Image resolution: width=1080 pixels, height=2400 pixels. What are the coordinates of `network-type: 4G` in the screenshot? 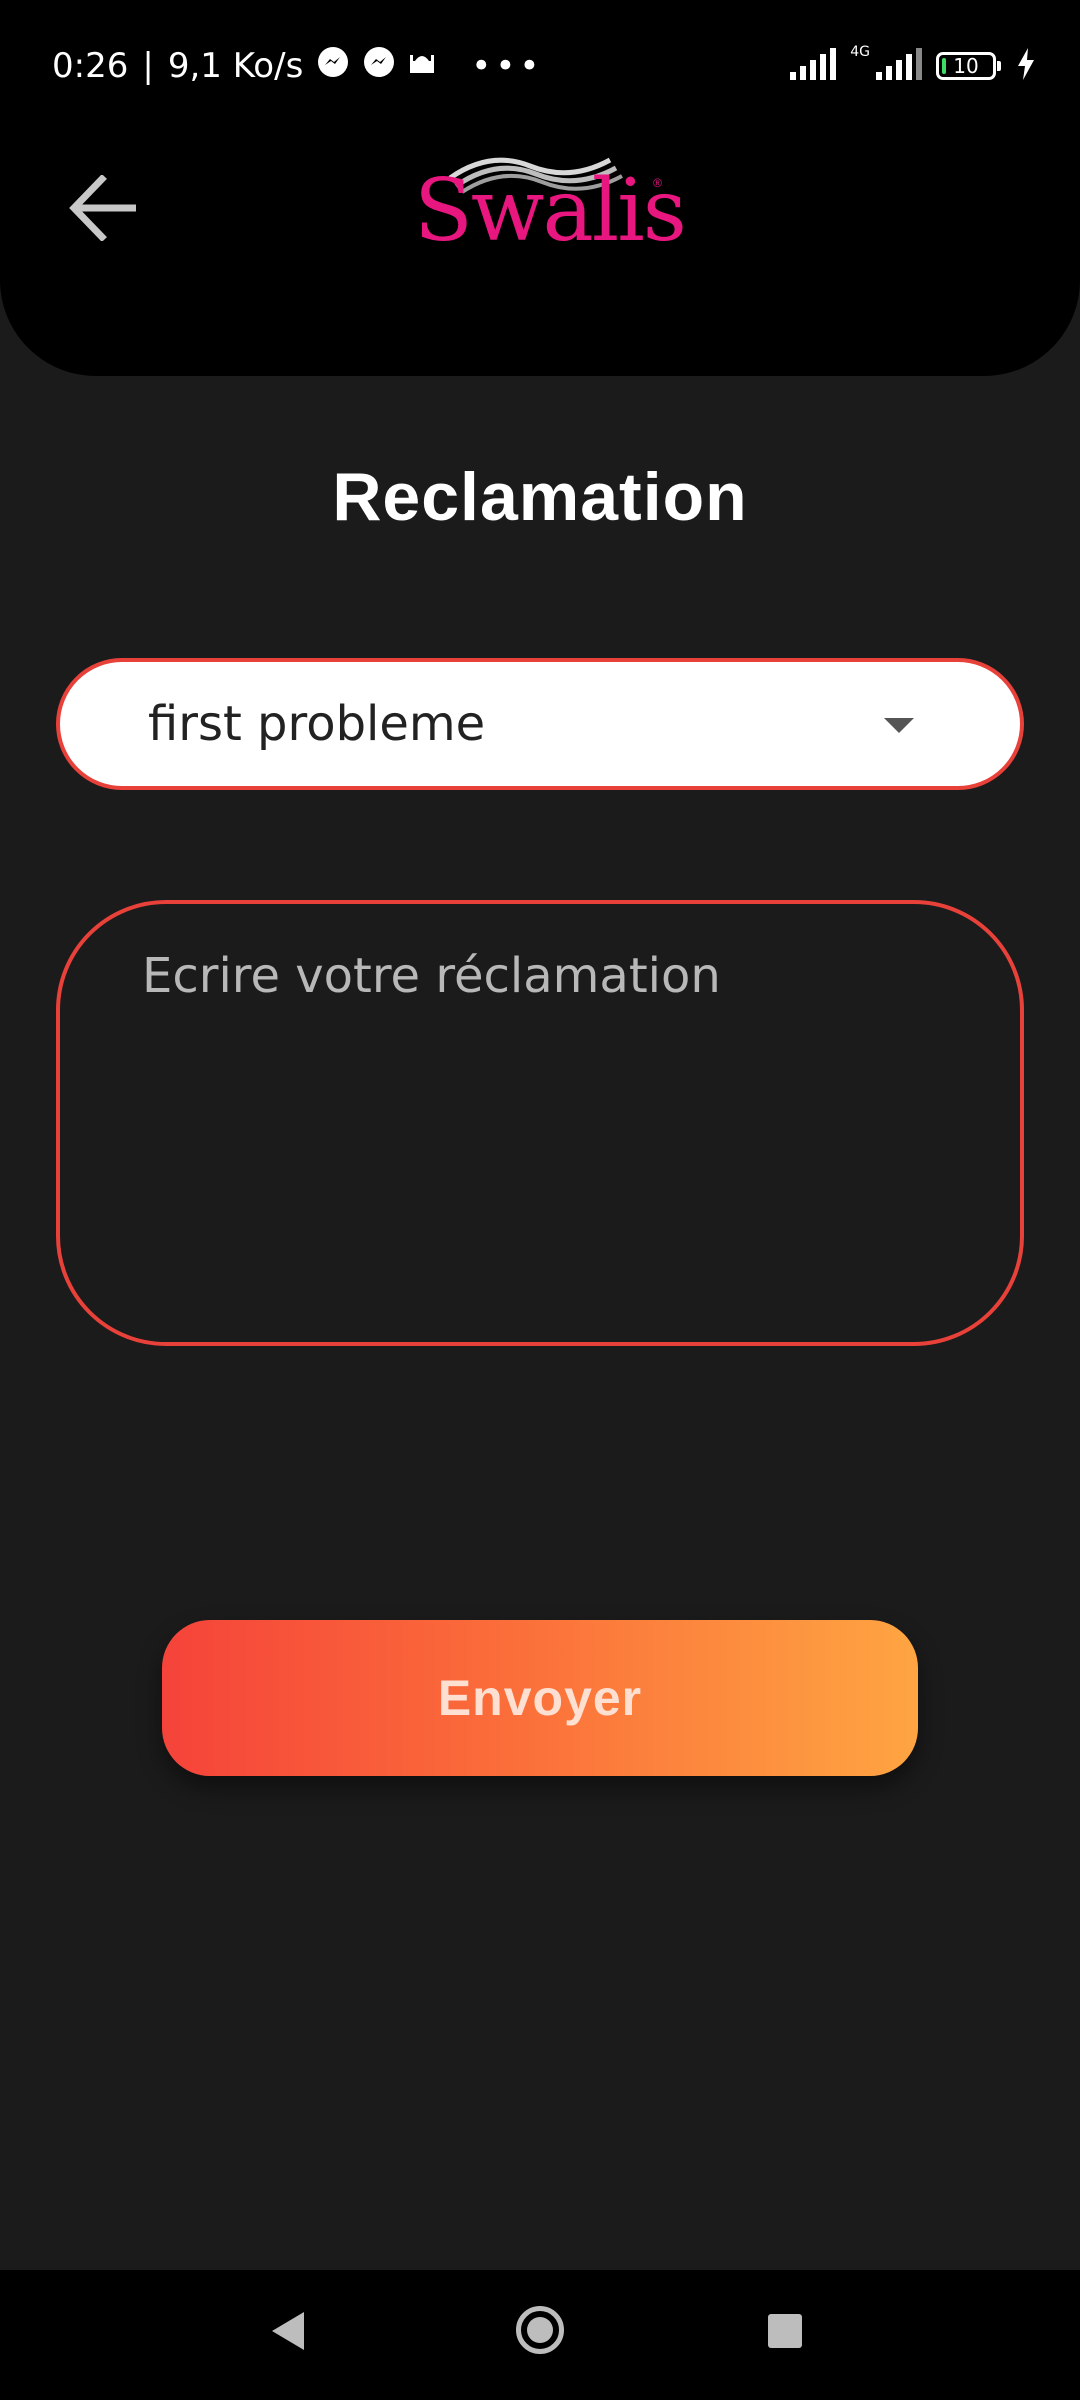 It's located at (860, 52).